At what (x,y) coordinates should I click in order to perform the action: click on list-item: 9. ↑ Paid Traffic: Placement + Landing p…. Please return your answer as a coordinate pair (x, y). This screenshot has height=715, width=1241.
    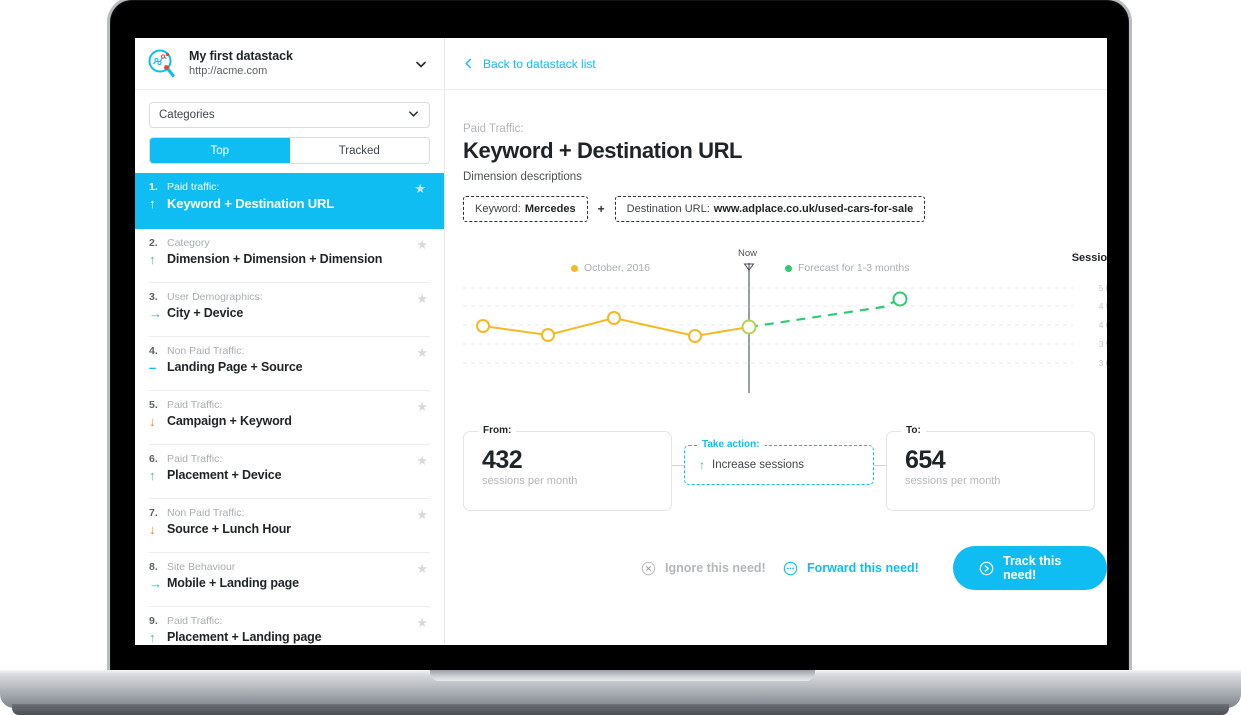
    Looking at the image, I should click on (289, 626).